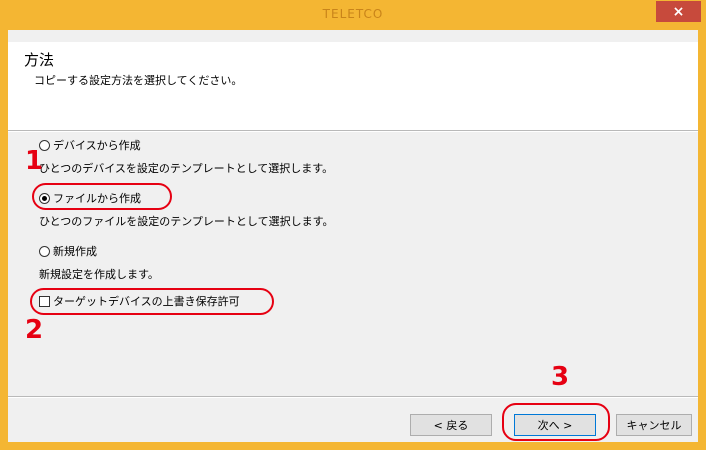  What do you see at coordinates (34, 330) in the screenshot?
I see `step-number-2: 2` at bounding box center [34, 330].